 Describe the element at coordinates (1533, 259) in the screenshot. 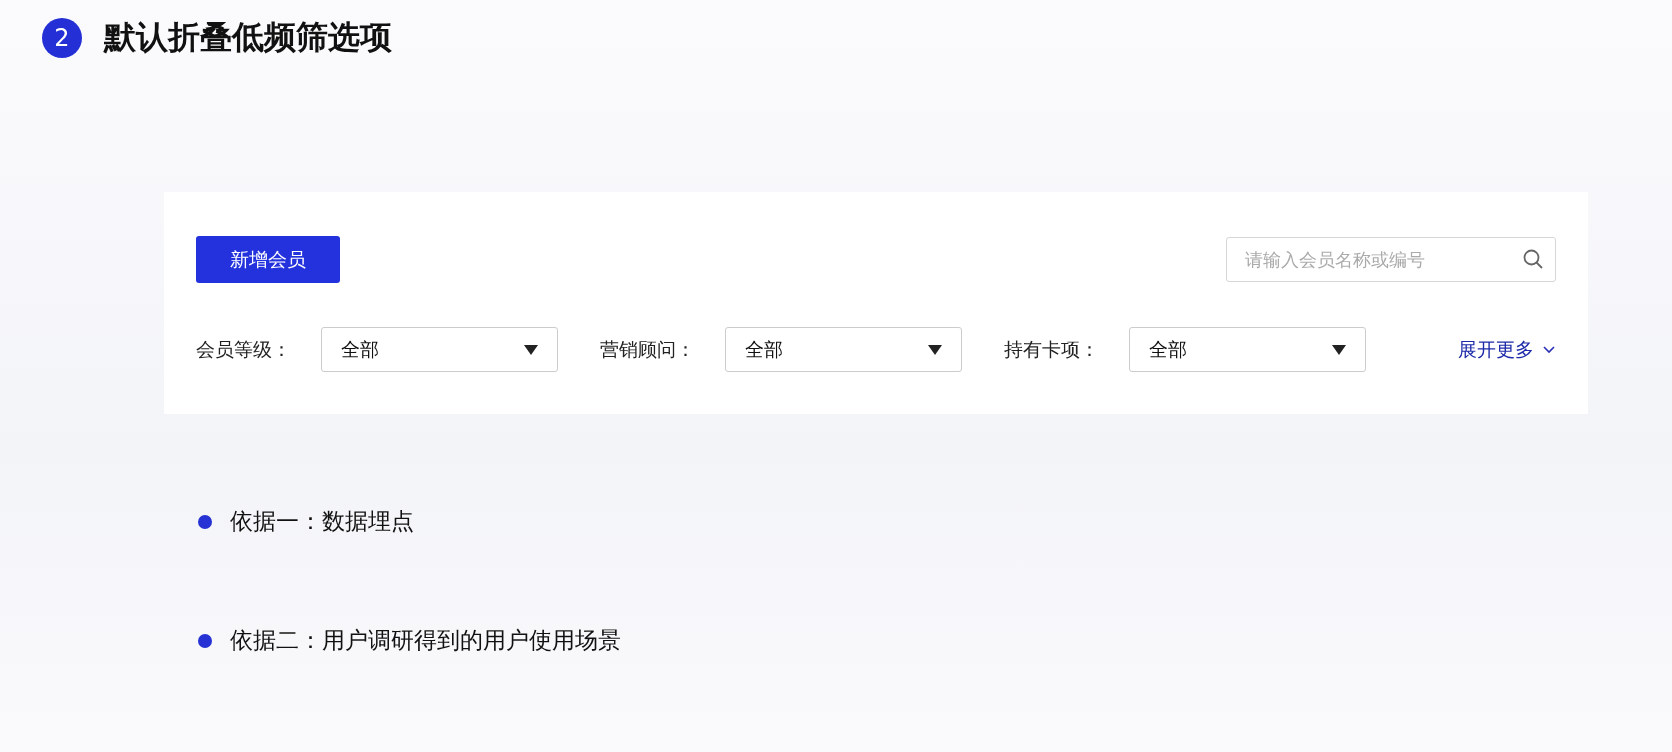

I see `search-icon` at that location.